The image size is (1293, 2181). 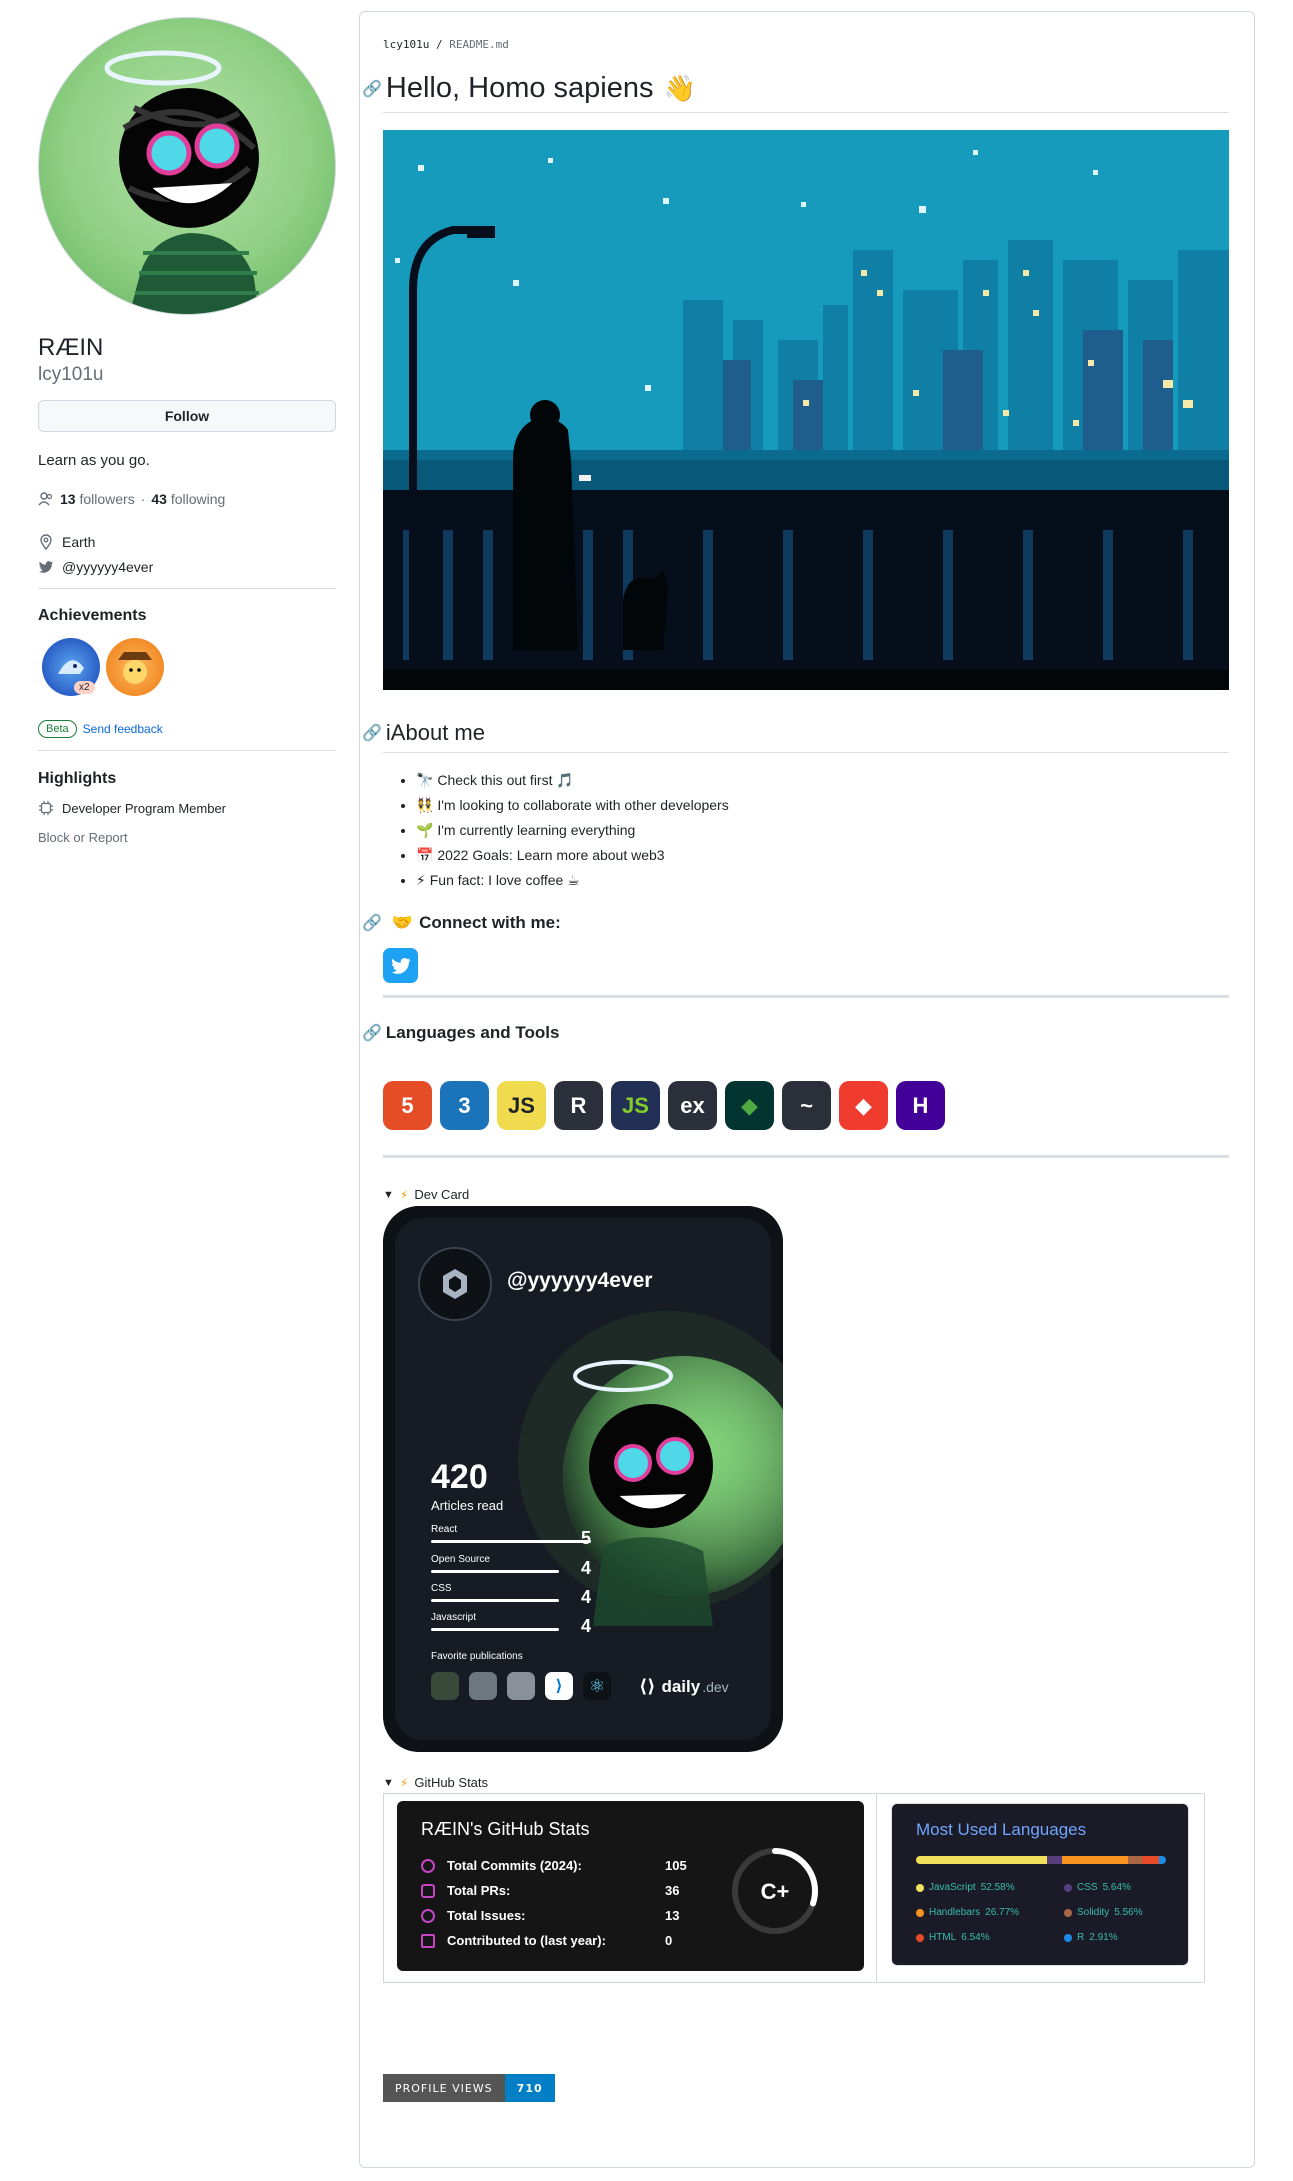 I want to click on devcard-summary-text: Dev Card, so click(x=442, y=1194).